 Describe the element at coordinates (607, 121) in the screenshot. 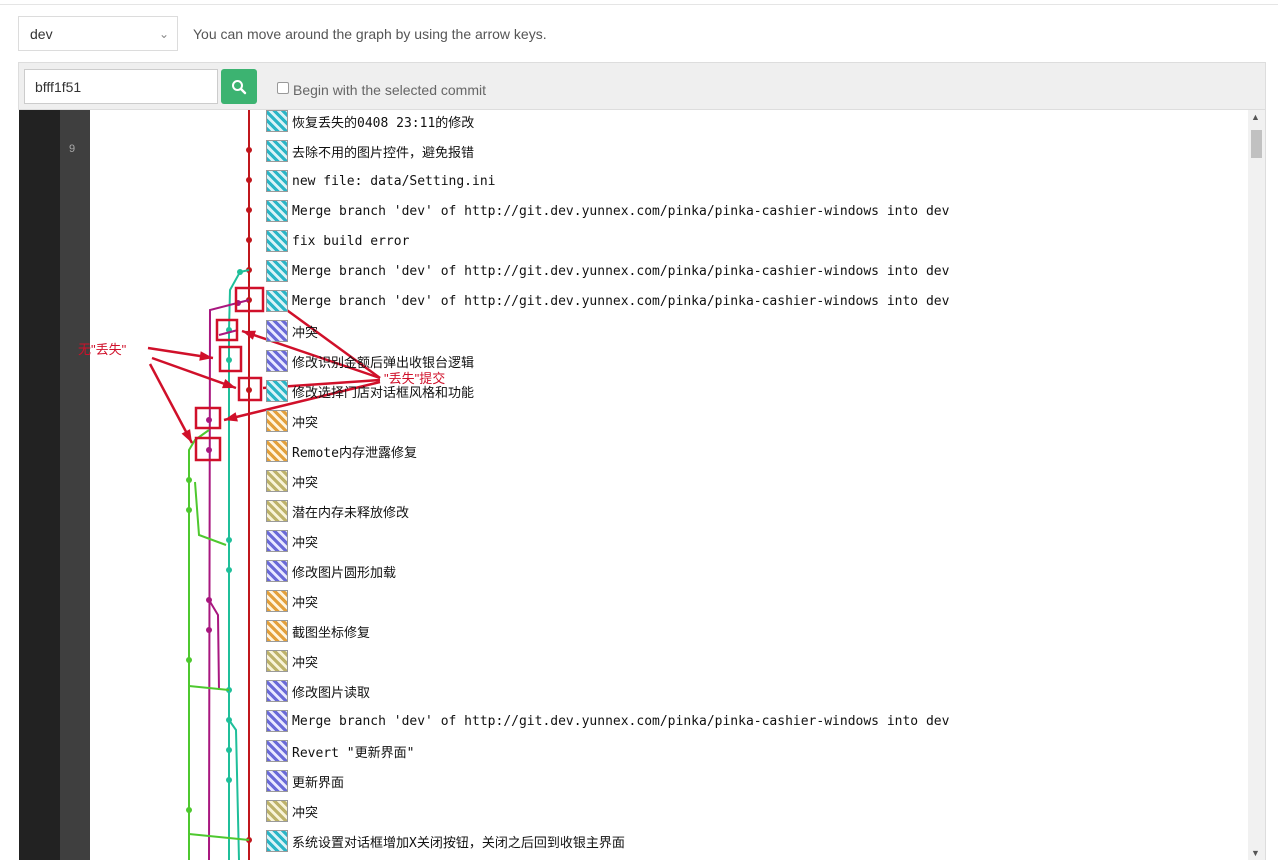

I see `commit-row: 恢复丢失的0408 23:11的修改` at that location.